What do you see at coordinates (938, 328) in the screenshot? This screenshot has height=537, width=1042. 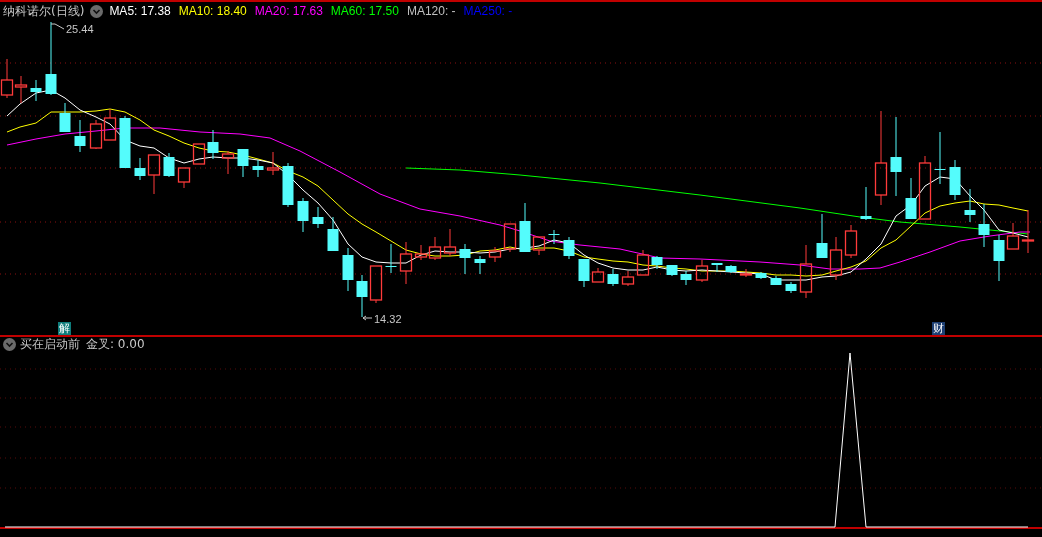 I see `event-badge: 财` at bounding box center [938, 328].